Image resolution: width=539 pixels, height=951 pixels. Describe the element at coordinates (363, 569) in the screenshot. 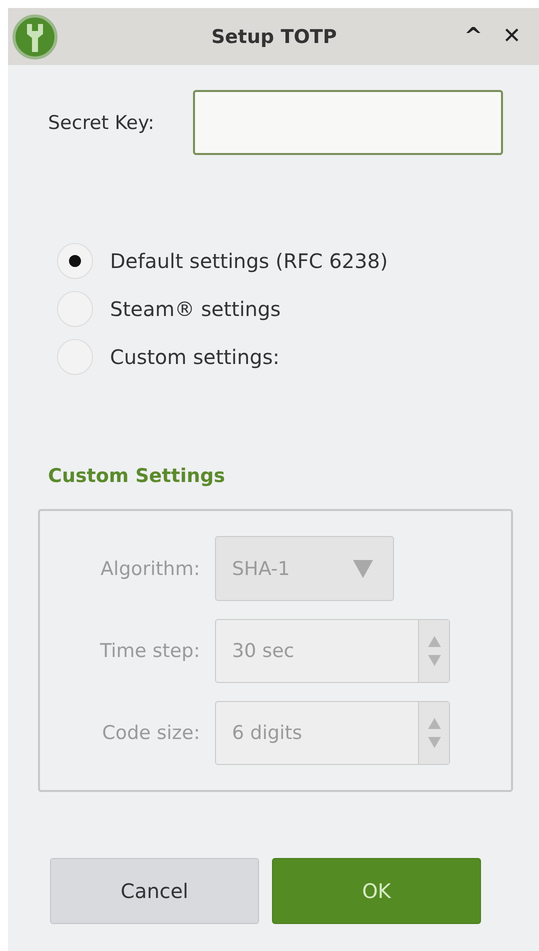

I see `caret-icon` at that location.